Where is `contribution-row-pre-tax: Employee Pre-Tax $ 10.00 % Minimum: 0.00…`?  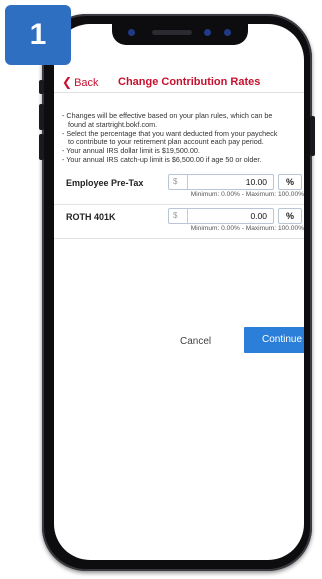 contribution-row-pre-tax: Employee Pre-Tax $ 10.00 % Minimum: 0.00… is located at coordinates (179, 189).